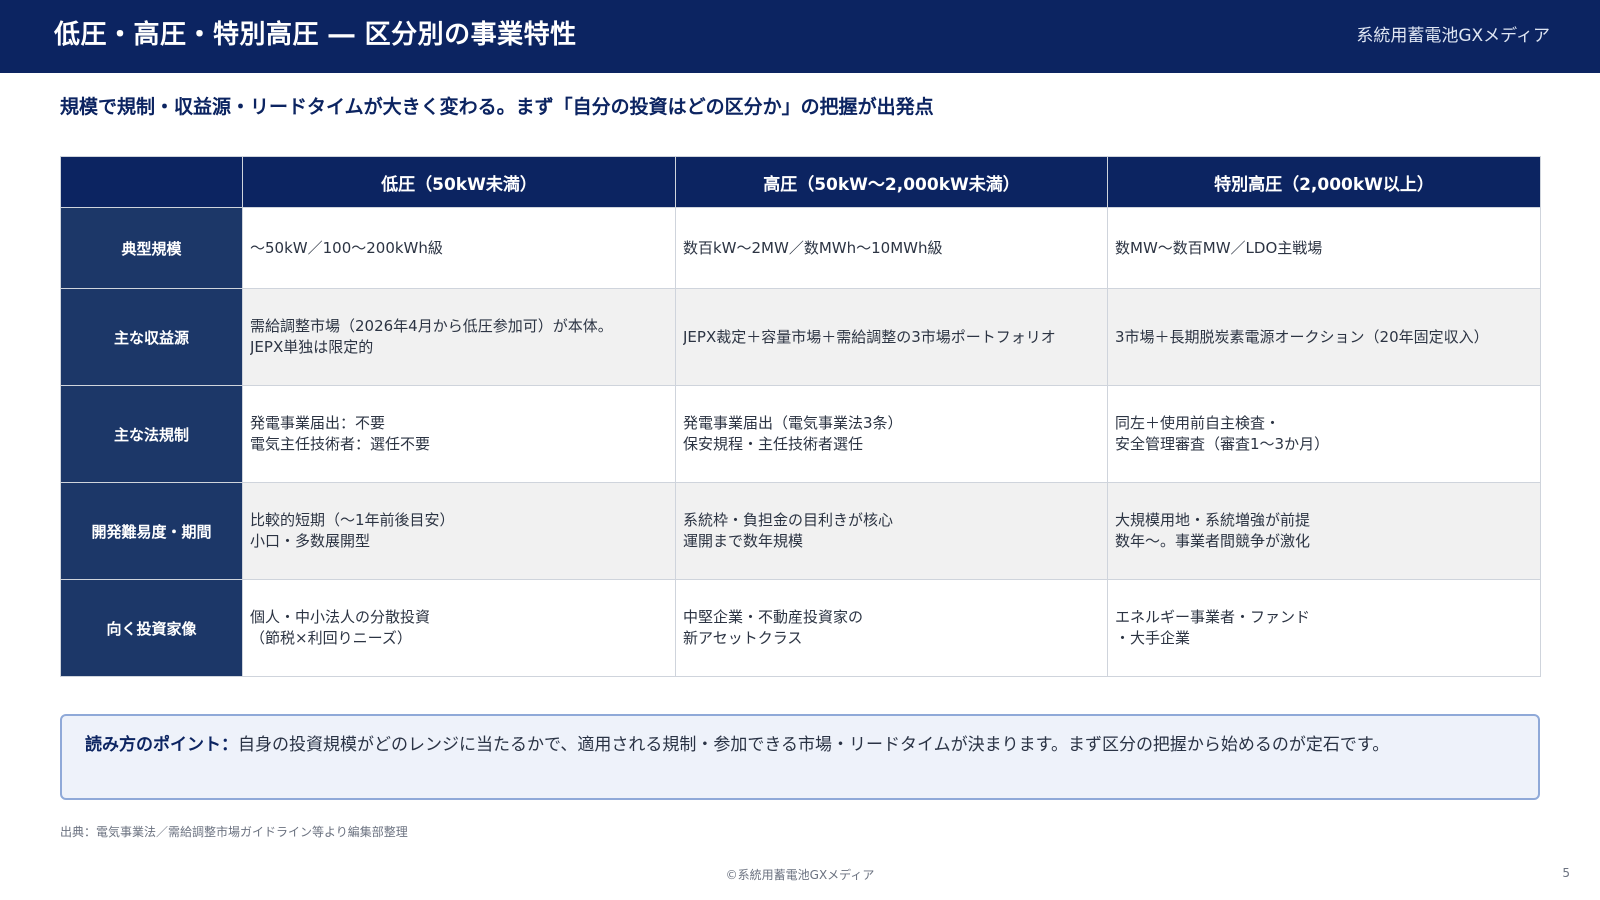 This screenshot has width=1600, height=900. Describe the element at coordinates (1324, 434) in the screenshot. I see `table-cell: 同左＋使用前自主検査・安全管理審査（審査1〜3か月）` at that location.